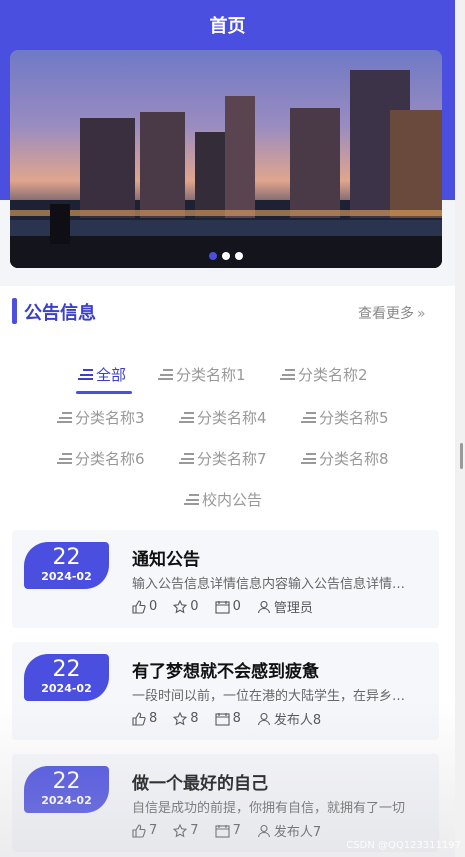 The image size is (465, 857). I want to click on tab-category-7: 分类名称7, so click(223, 458).